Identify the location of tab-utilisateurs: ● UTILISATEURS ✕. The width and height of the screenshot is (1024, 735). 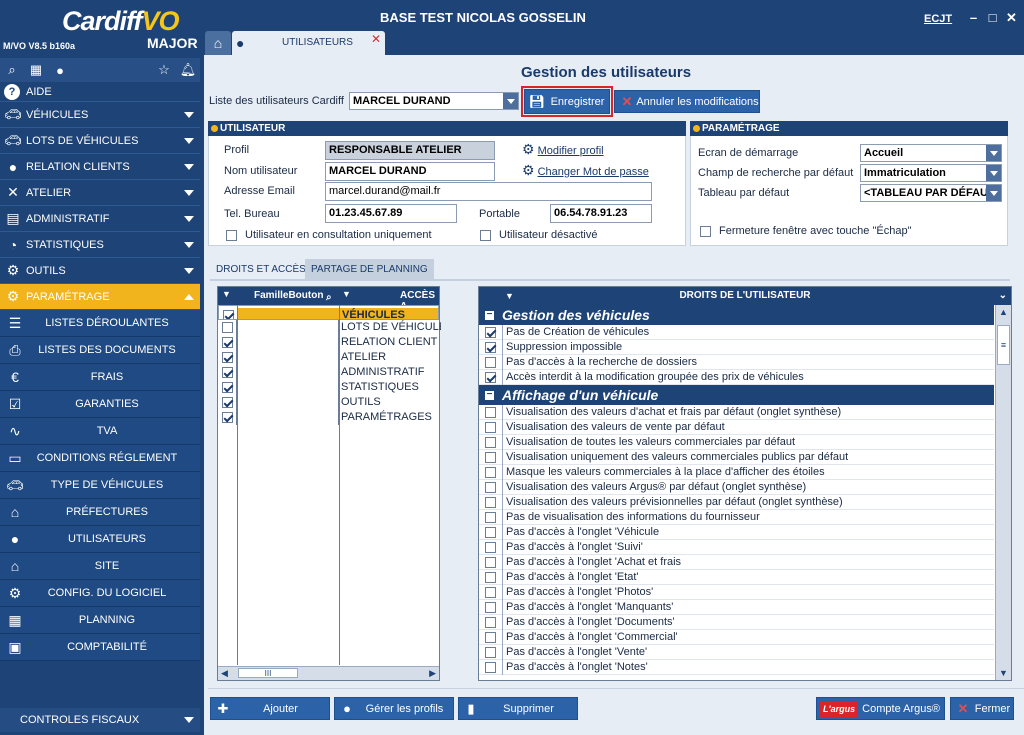
(308, 43).